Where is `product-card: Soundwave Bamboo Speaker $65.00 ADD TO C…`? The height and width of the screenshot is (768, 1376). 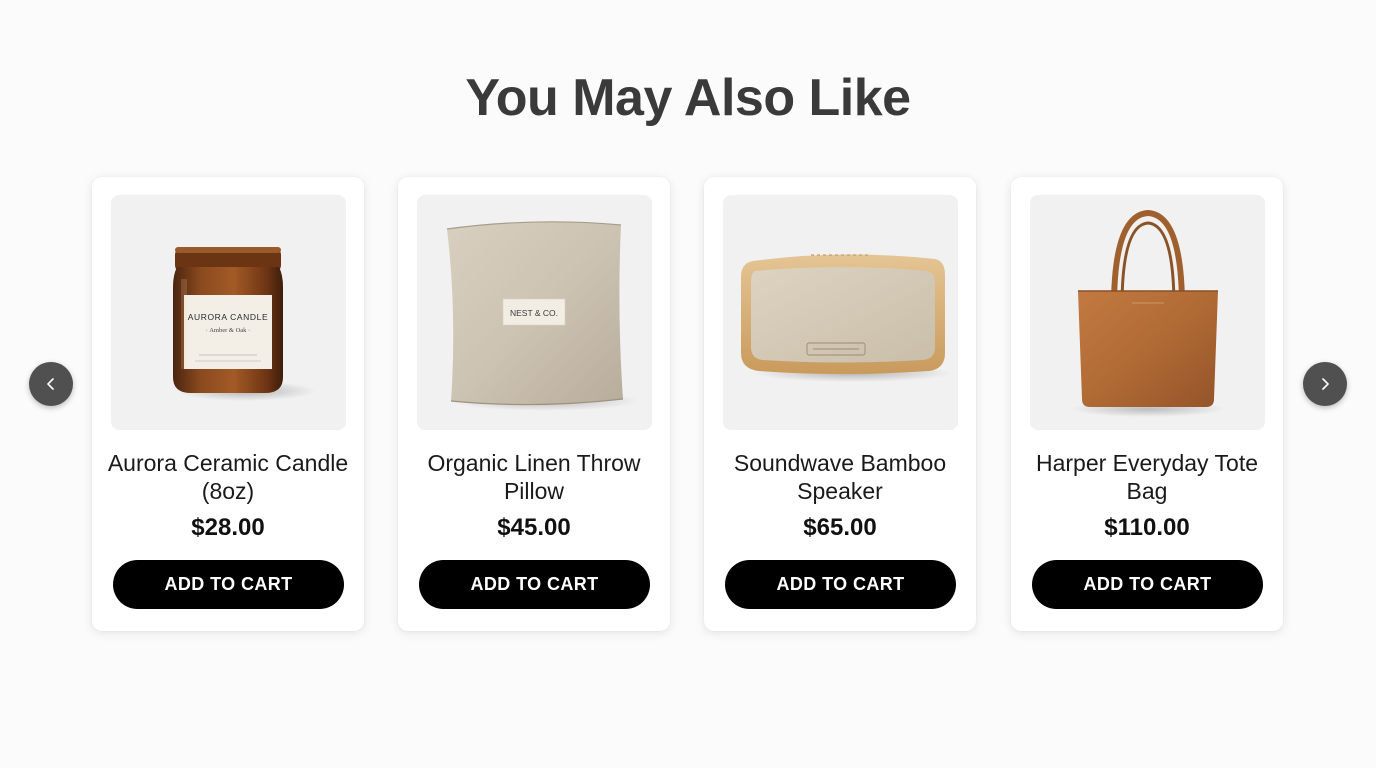
product-card: Soundwave Bamboo Speaker $65.00 ADD TO C… is located at coordinates (840, 404).